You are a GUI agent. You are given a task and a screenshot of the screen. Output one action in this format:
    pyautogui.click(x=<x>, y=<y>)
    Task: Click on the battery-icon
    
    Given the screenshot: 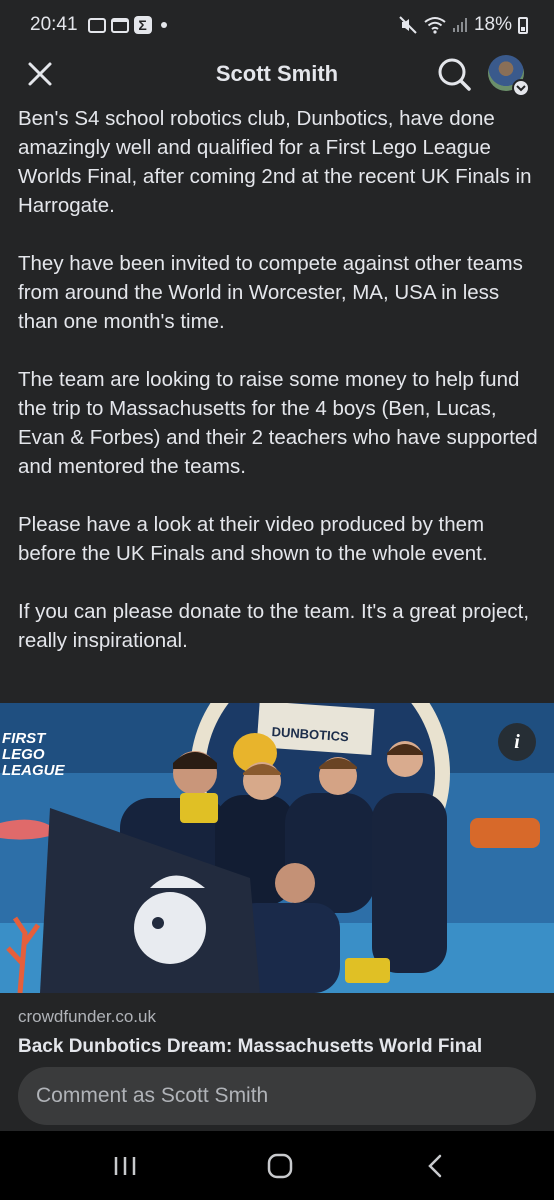 What is the action you would take?
    pyautogui.click(x=523, y=25)
    